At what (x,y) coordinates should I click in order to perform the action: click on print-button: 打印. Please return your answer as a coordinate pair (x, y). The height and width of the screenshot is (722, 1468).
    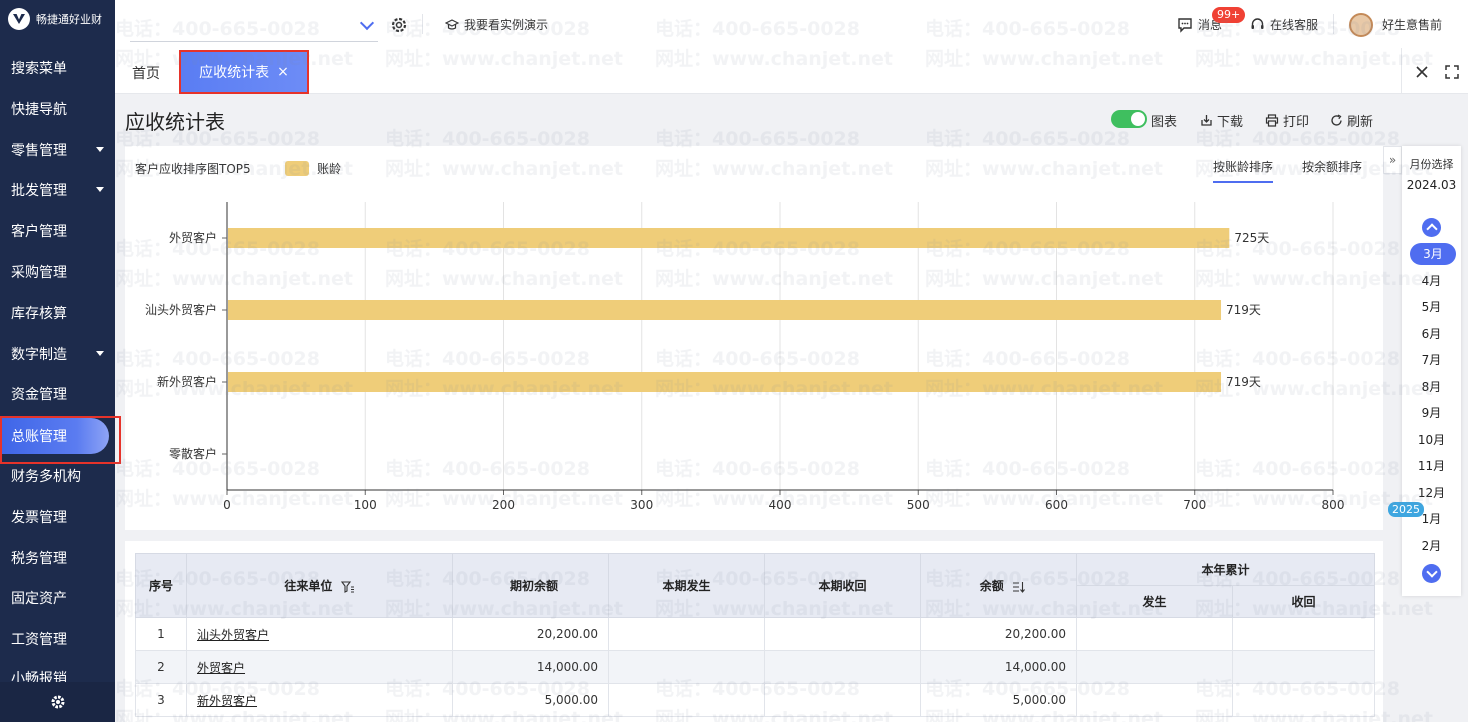
    Looking at the image, I should click on (1287, 120).